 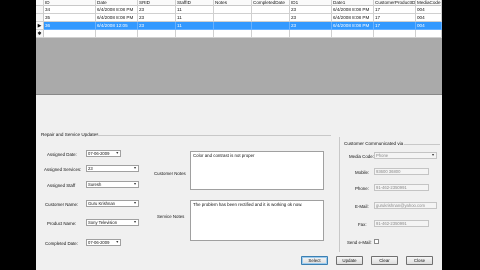 What do you see at coordinates (63, 169) in the screenshot?
I see `assigned-services-label: Assigned Services:` at bounding box center [63, 169].